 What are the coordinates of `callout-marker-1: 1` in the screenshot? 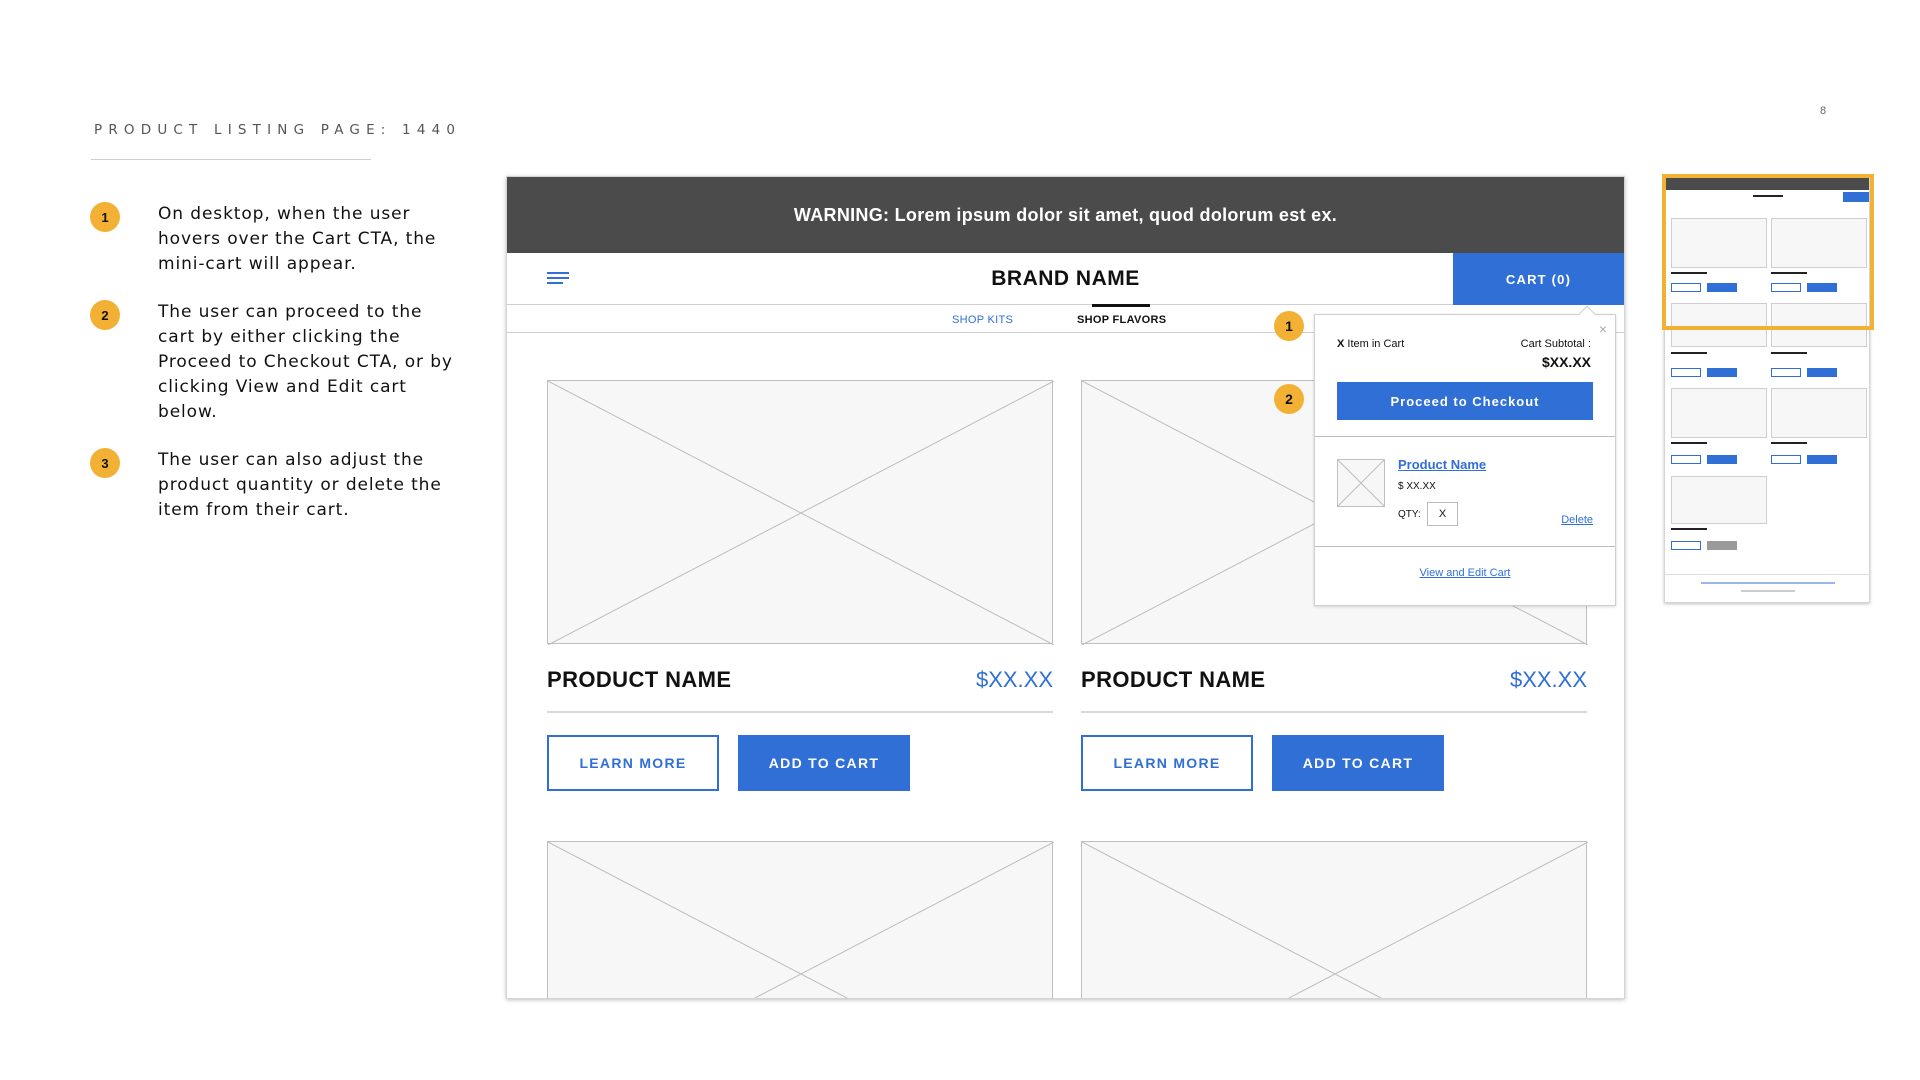 It's located at (1289, 326).